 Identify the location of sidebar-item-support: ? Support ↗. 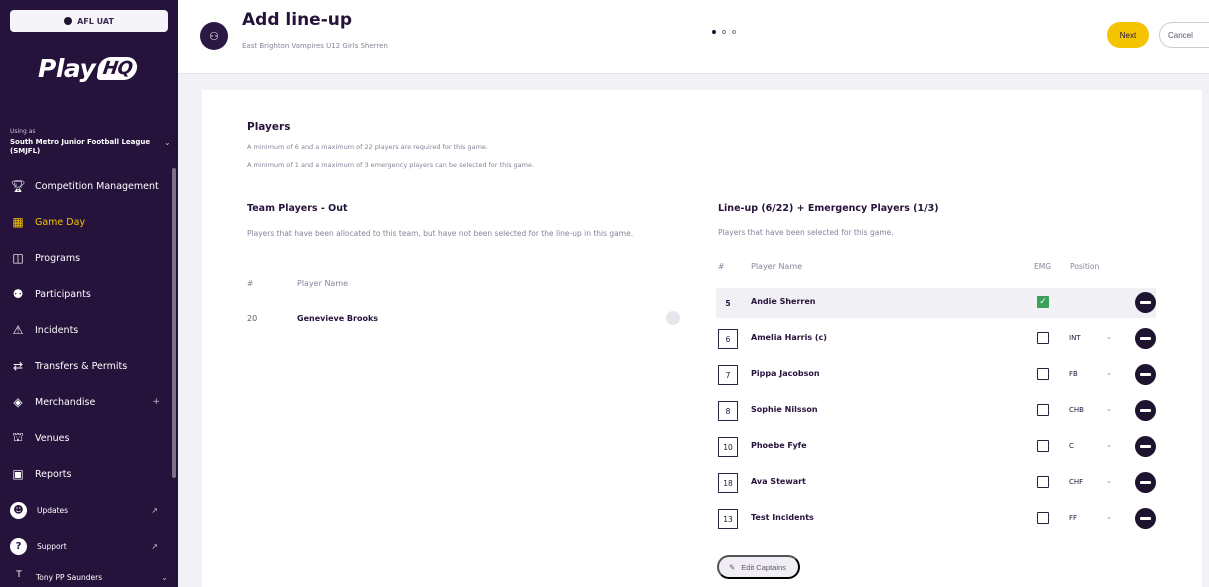
(85, 546).